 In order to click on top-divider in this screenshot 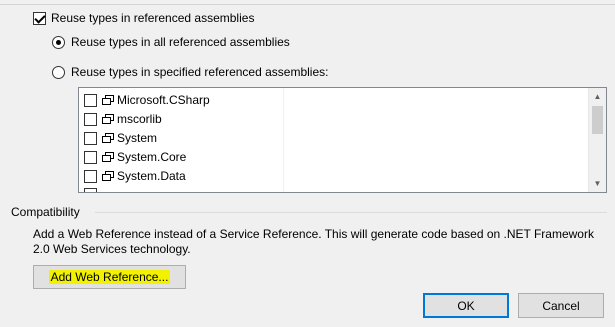, I will do `click(307, 2)`.